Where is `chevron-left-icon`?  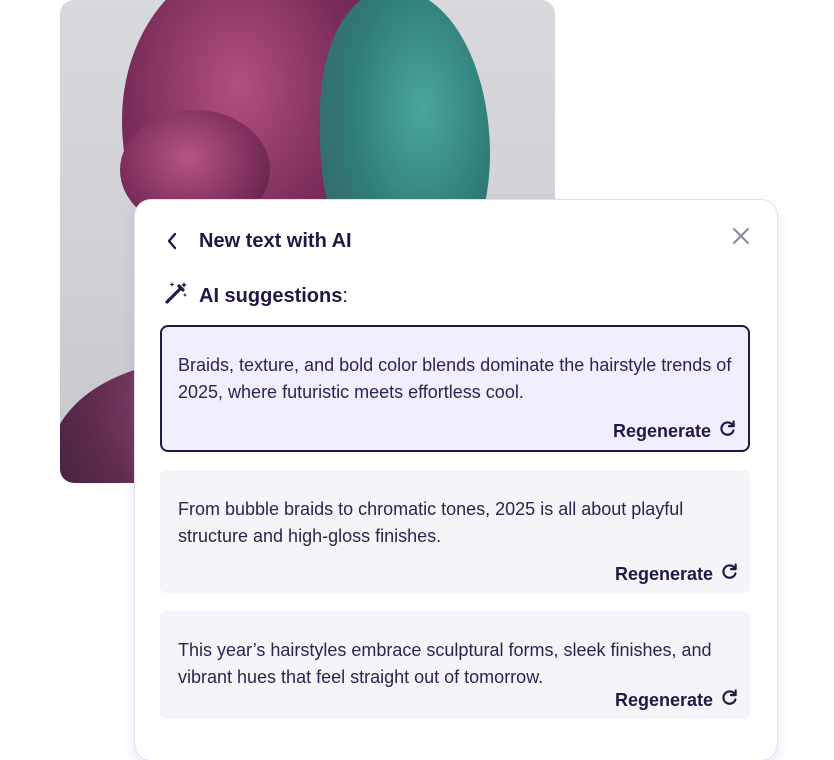 chevron-left-icon is located at coordinates (172, 241).